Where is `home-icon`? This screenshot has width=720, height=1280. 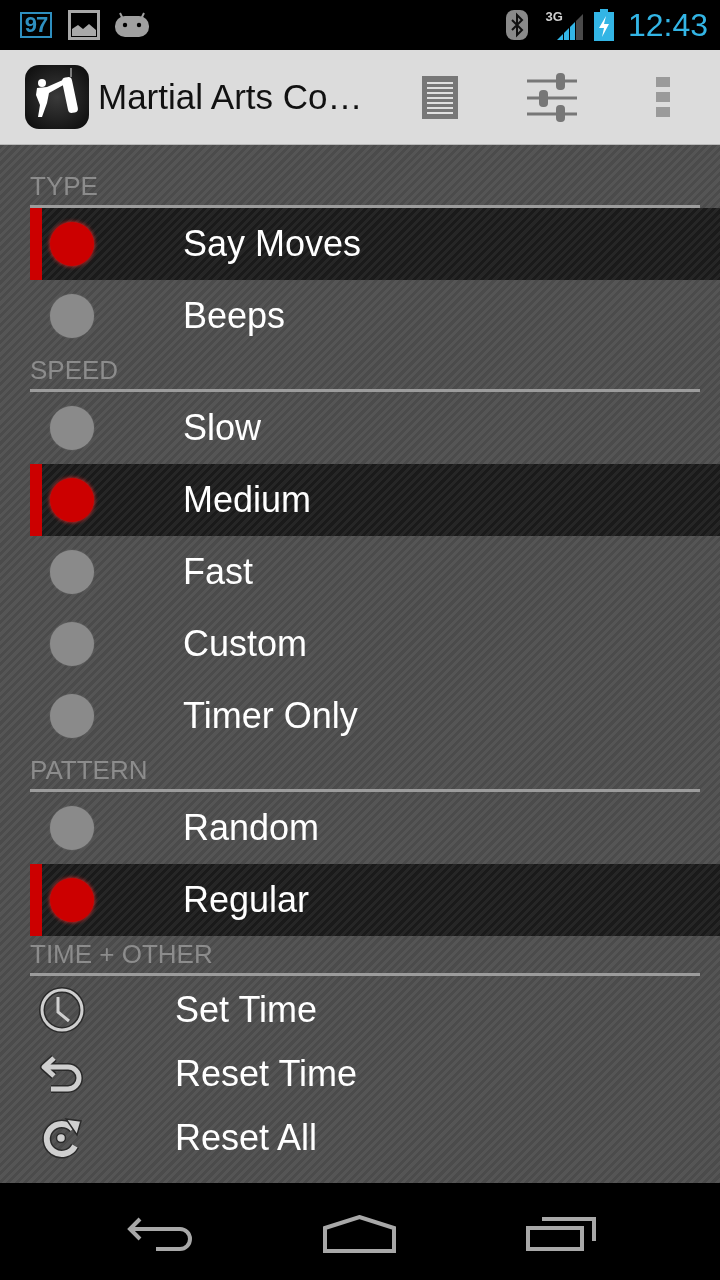
home-icon is located at coordinates (359, 1233).